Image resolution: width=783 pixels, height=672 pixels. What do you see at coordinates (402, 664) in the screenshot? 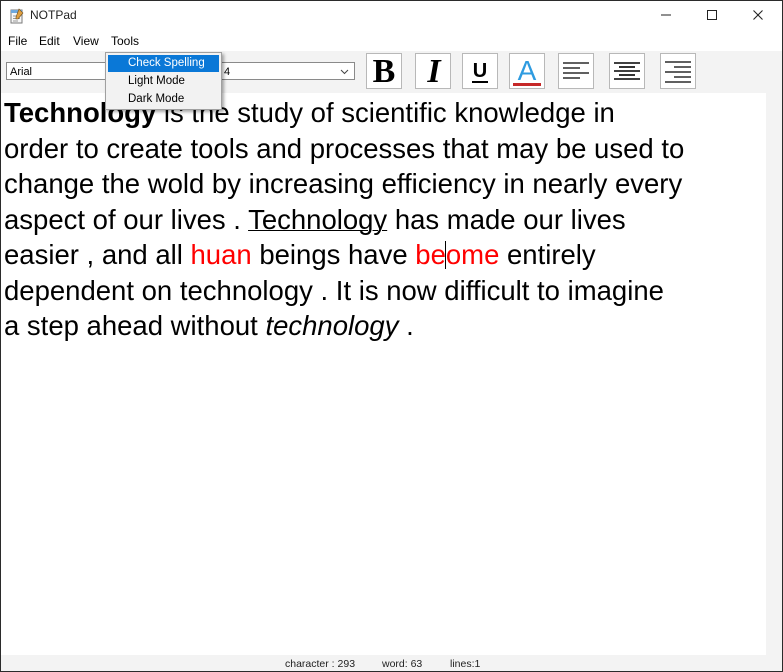
I see `word-count: word: 63` at bounding box center [402, 664].